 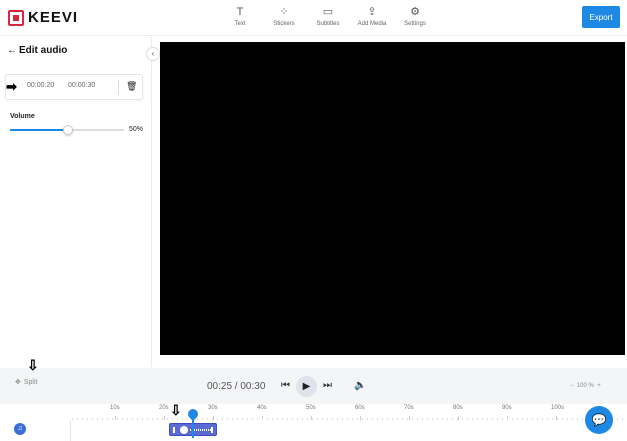 I want to click on volume-slider-thumb, so click(x=68, y=130).